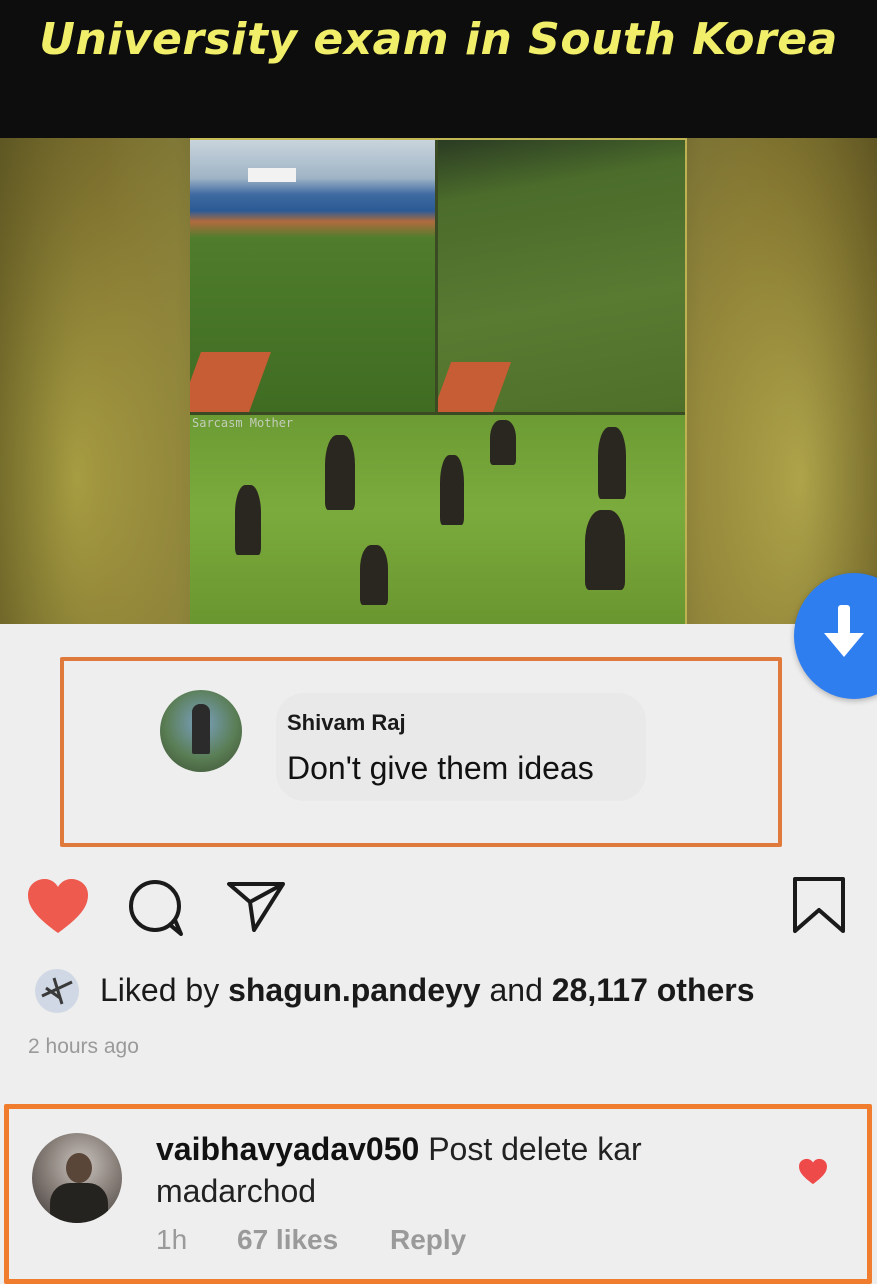  I want to click on reply-avatar, so click(77, 1178).